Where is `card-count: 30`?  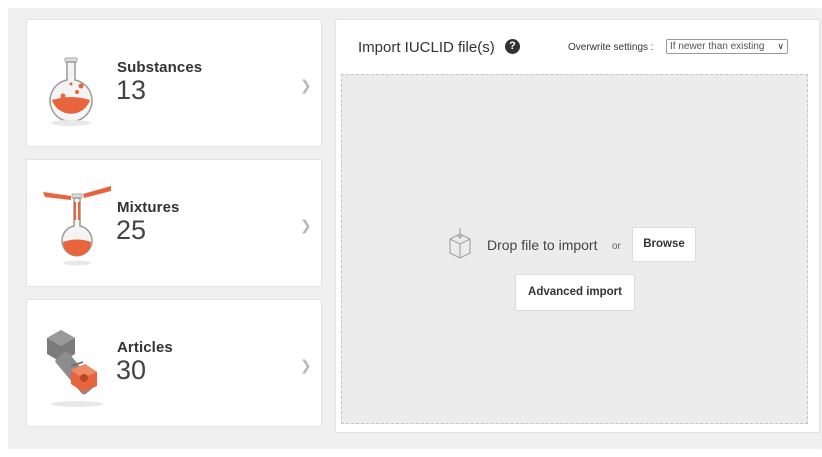 card-count: 30 is located at coordinates (131, 370).